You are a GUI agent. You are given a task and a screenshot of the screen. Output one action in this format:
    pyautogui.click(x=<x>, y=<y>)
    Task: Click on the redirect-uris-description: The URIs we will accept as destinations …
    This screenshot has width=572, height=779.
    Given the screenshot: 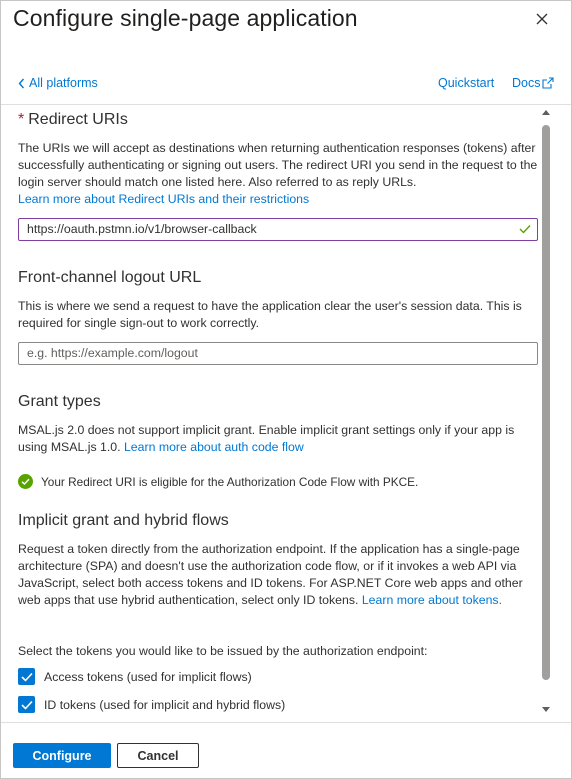 What is the action you would take?
    pyautogui.click(x=279, y=174)
    